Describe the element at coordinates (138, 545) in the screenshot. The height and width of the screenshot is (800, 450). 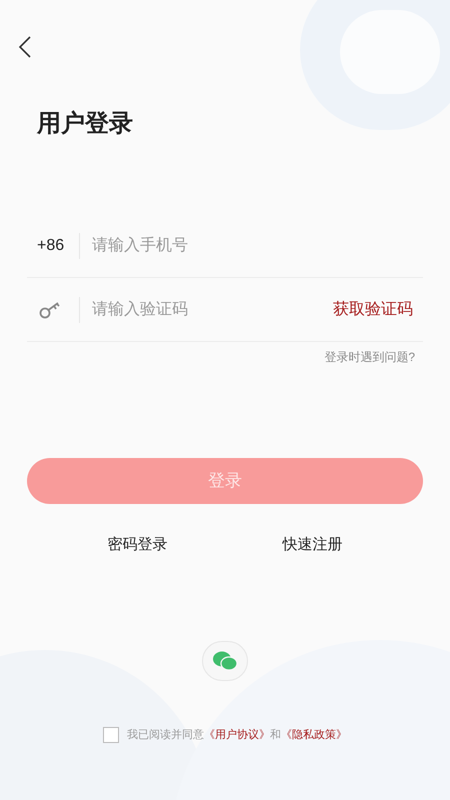
I see `alt-login-link: 密码登录` at that location.